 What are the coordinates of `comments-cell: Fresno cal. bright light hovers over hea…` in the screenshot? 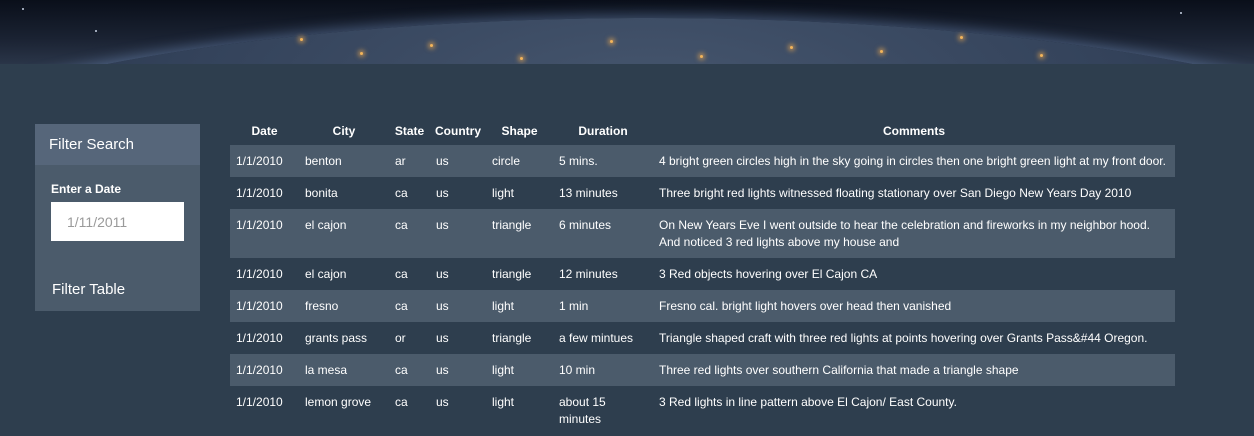 It's located at (914, 306).